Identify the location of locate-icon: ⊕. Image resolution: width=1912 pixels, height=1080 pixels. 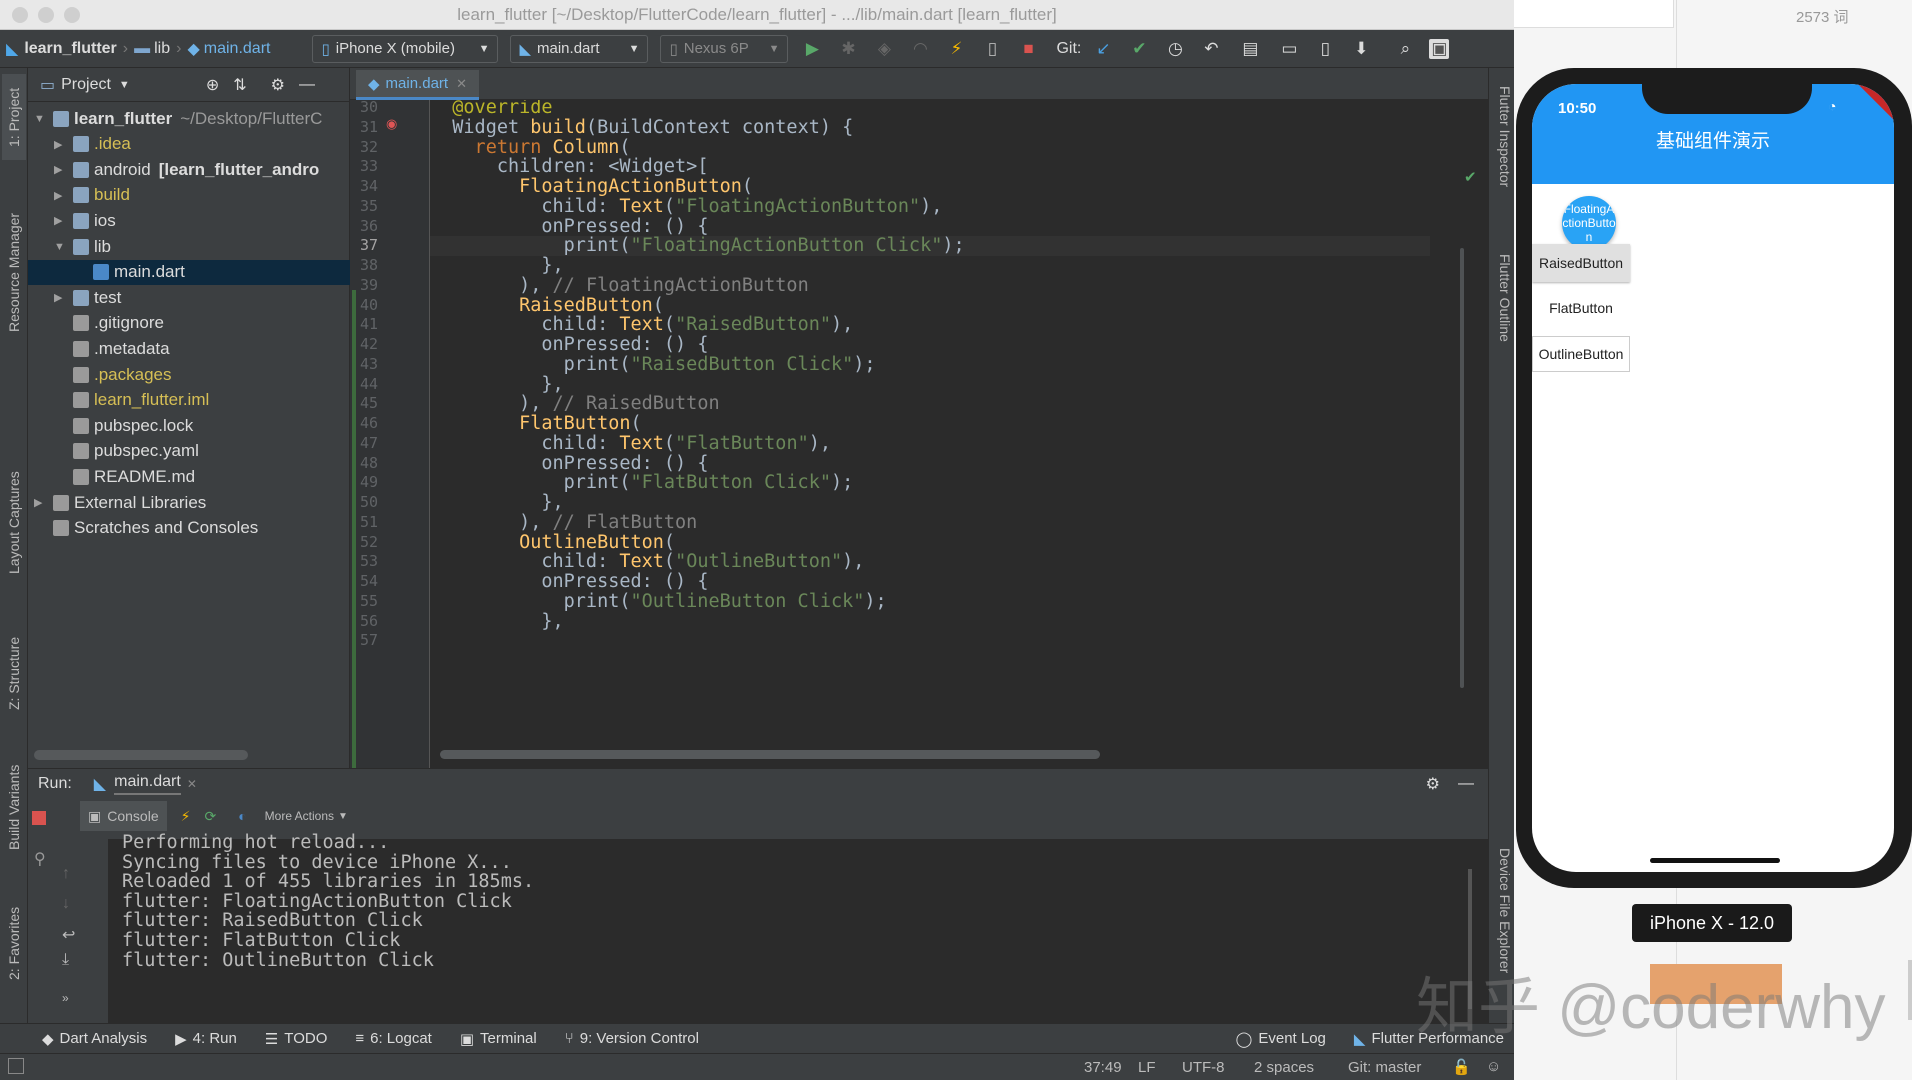
(212, 85).